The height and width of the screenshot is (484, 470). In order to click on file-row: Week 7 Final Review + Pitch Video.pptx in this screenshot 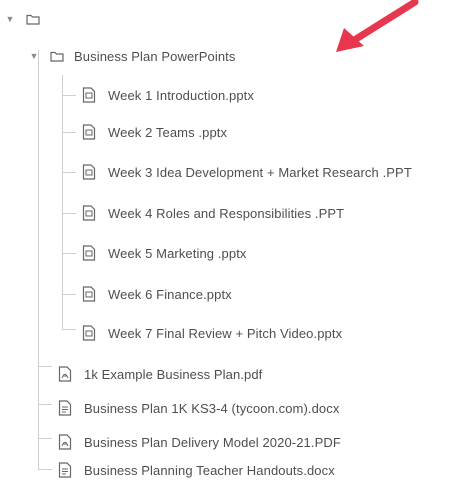, I will do `click(212, 333)`.